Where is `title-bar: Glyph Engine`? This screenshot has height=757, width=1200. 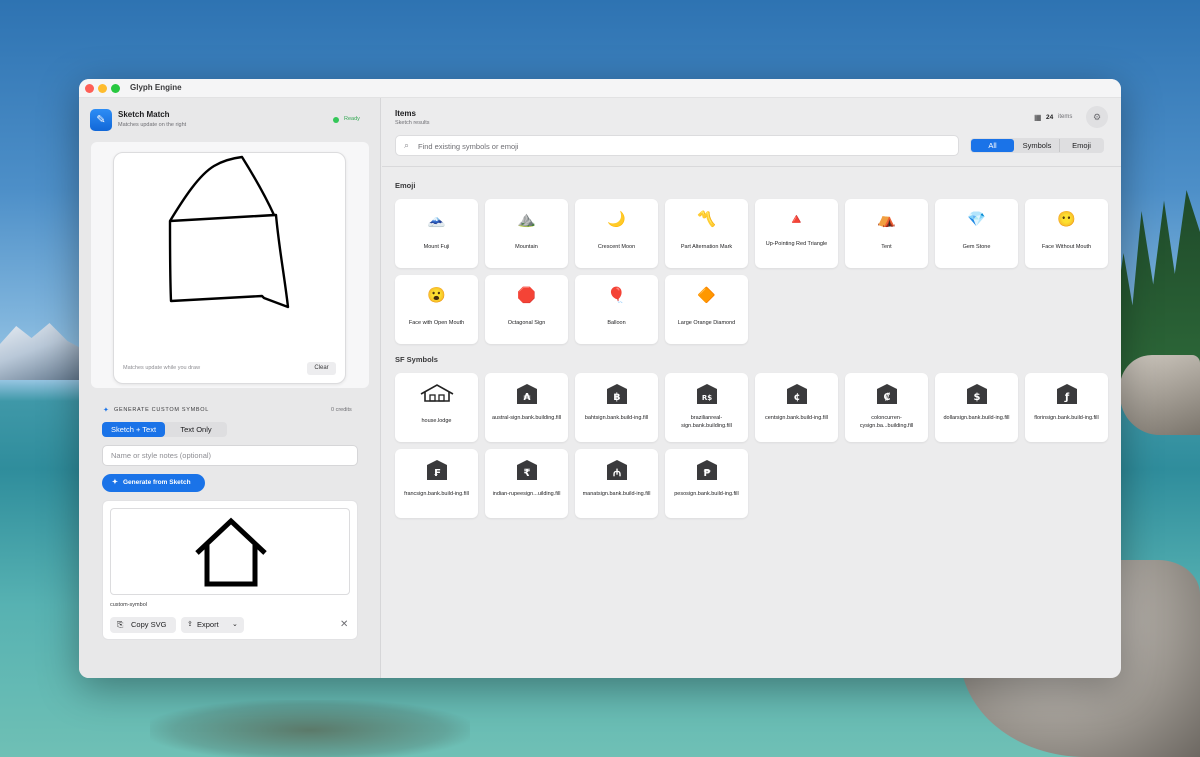
title-bar: Glyph Engine is located at coordinates (600, 88).